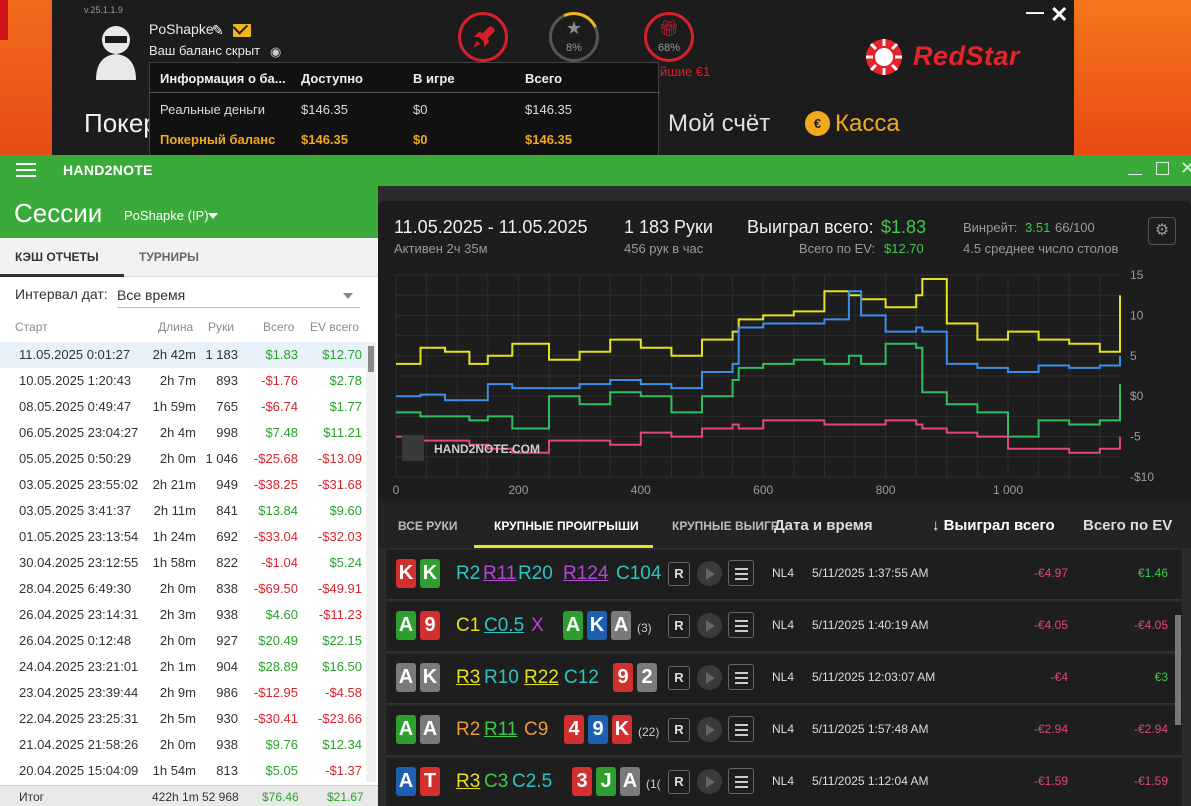 The image size is (1191, 806). I want to click on col-ev-total: Всего по EV, so click(1127, 525).